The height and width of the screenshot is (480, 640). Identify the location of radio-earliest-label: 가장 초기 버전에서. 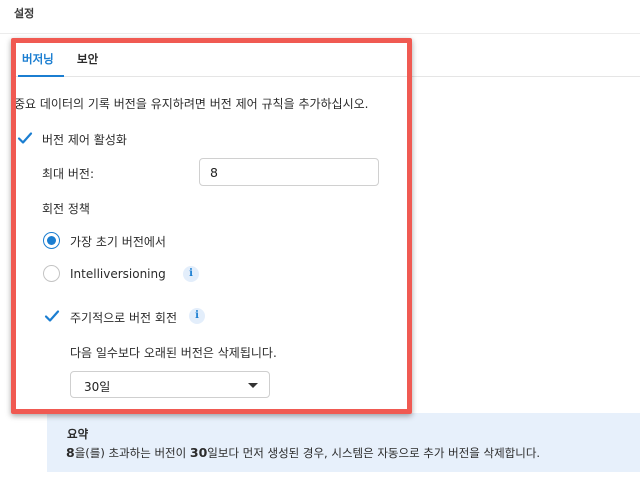
(118, 242).